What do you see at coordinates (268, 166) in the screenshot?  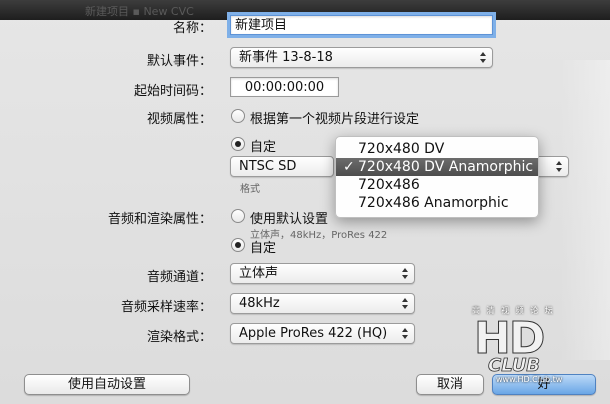 I see `video-format-value: NTSC SD` at bounding box center [268, 166].